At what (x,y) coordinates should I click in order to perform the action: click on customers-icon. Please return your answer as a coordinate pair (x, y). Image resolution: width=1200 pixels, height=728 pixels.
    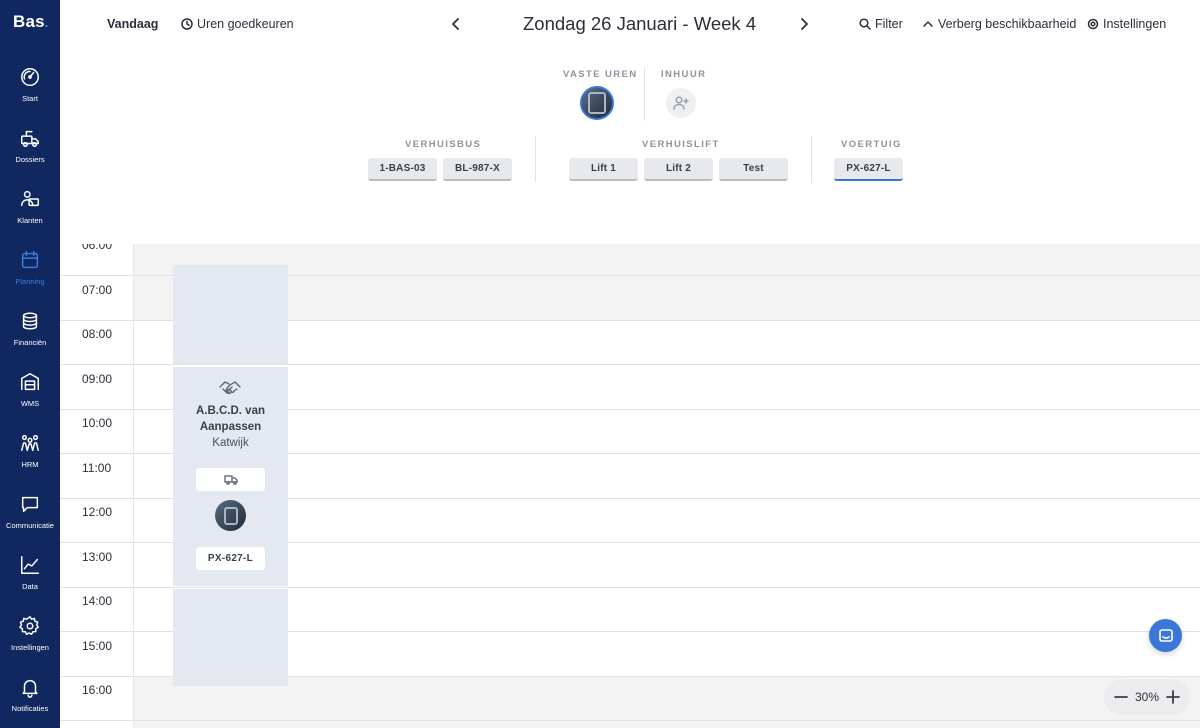
    Looking at the image, I should click on (30, 198).